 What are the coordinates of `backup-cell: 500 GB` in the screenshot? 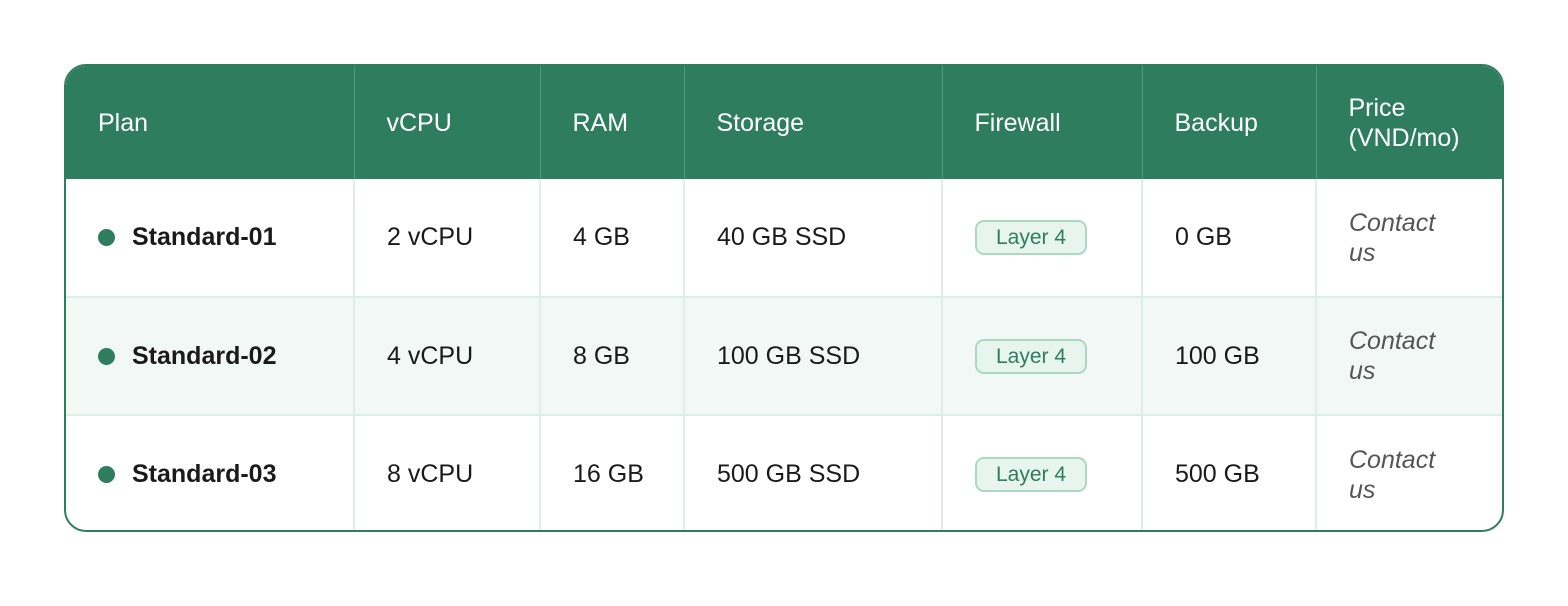 It's located at (1228, 472).